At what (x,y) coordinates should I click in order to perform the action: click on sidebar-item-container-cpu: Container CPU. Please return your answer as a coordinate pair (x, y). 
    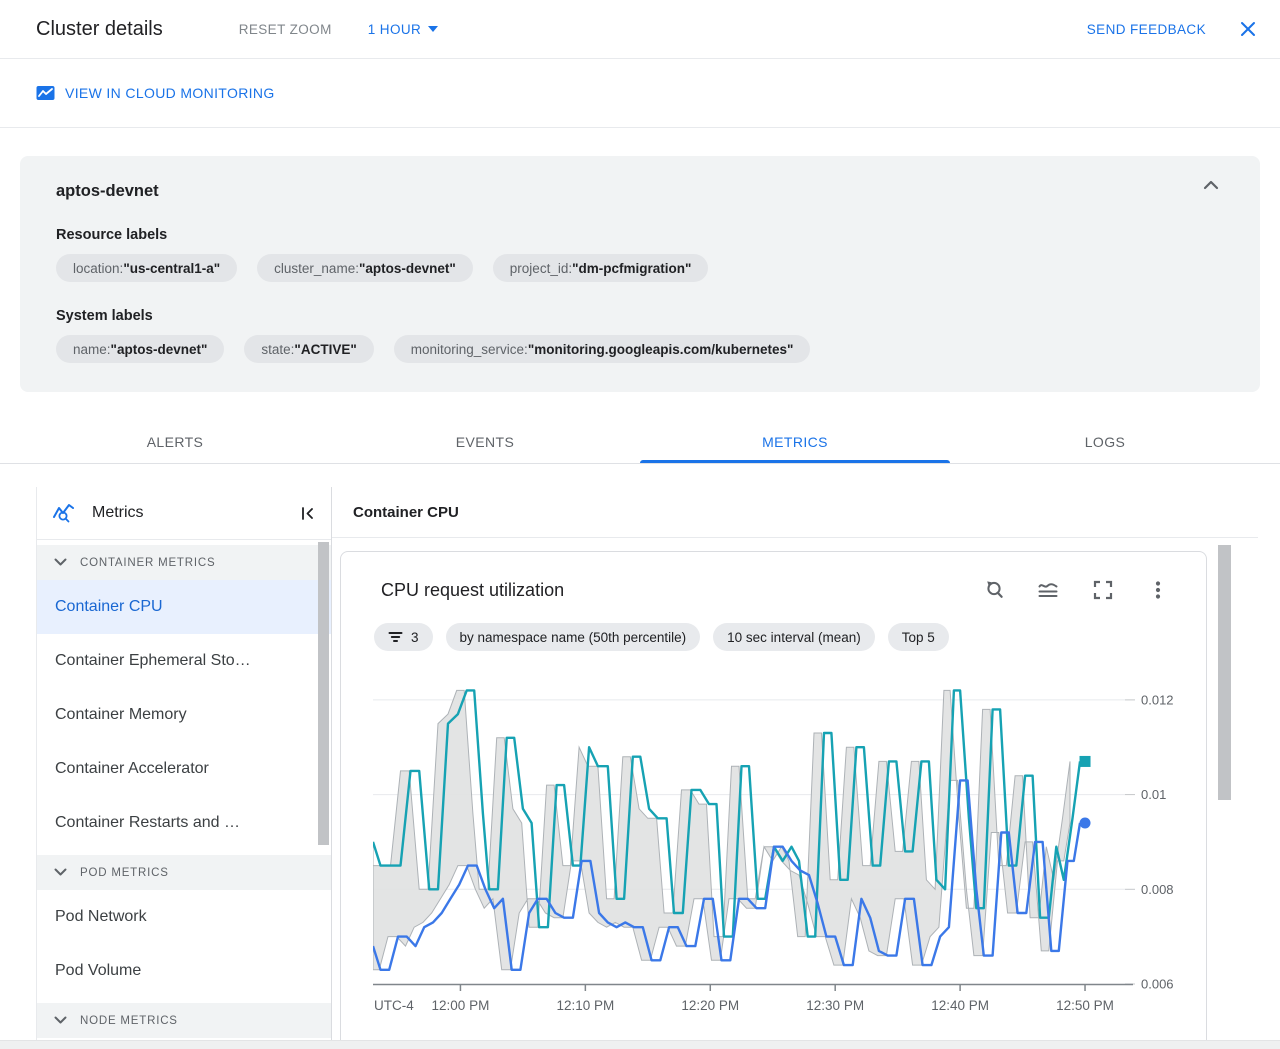
    Looking at the image, I should click on (184, 607).